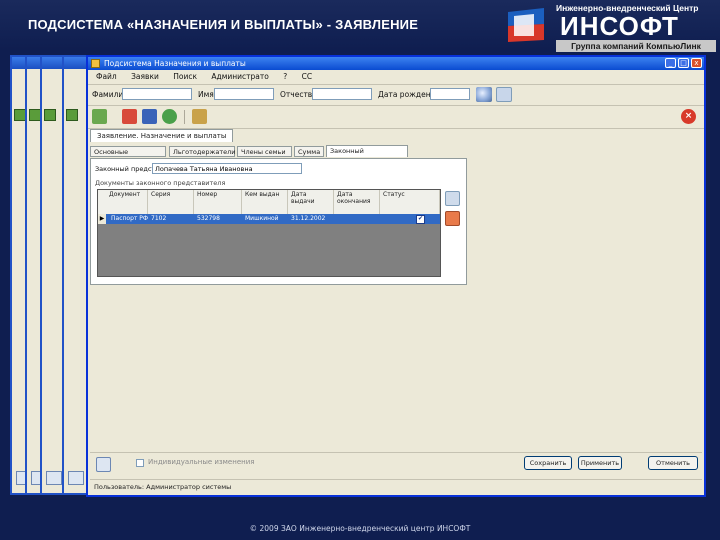 The width and height of the screenshot is (720, 540). Describe the element at coordinates (169, 116) in the screenshot. I see `refresh-icon` at that location.